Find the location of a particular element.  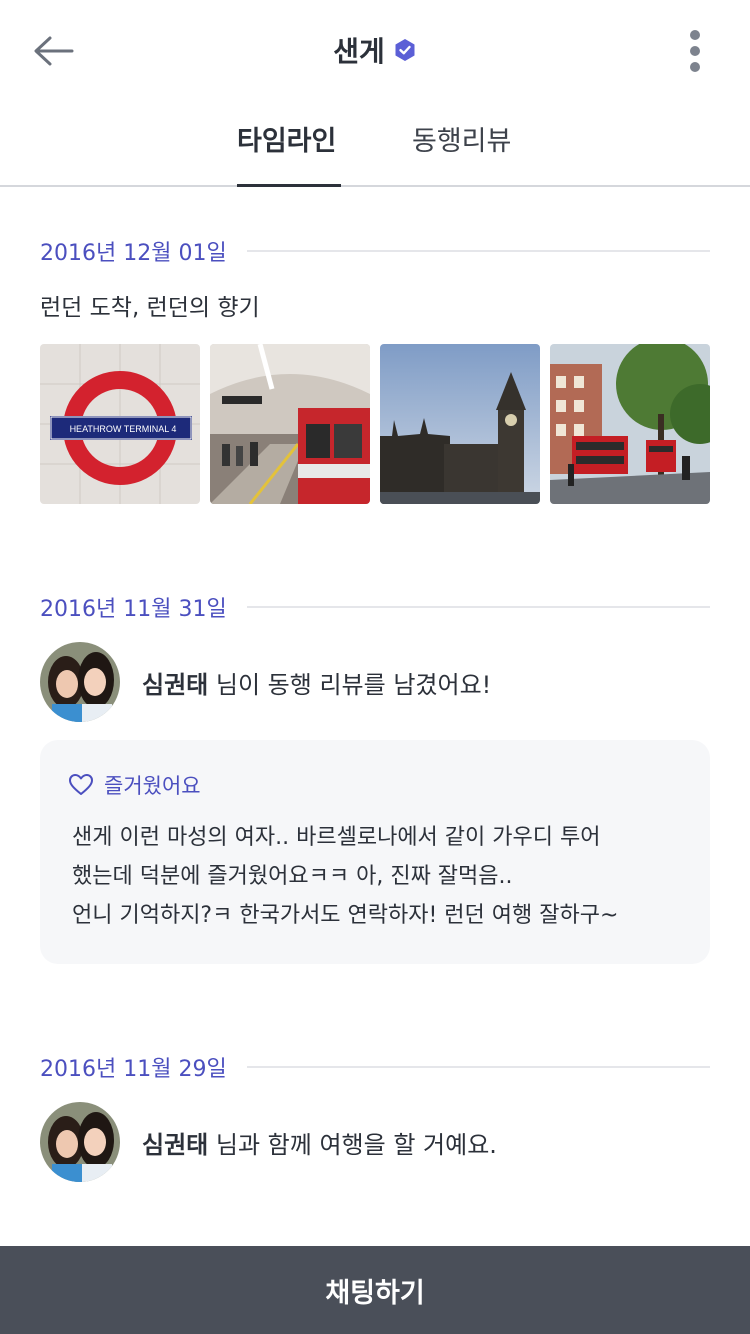

profile-title: 샌게 is located at coordinates (359, 51).